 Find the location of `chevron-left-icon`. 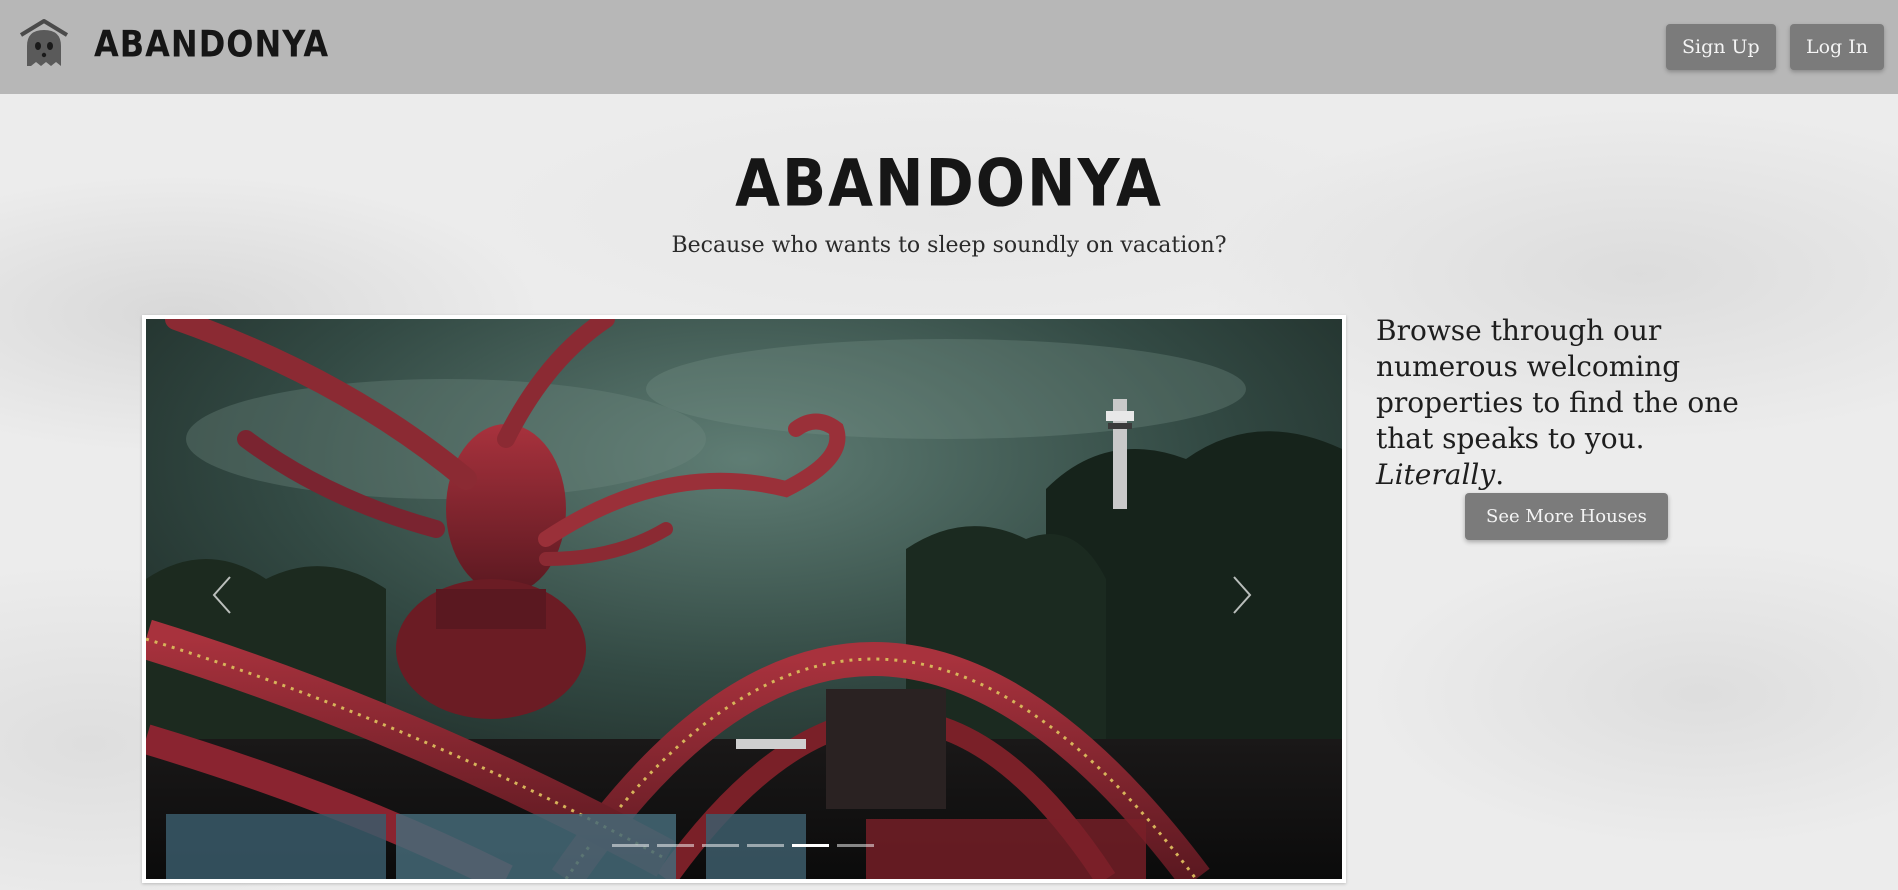

chevron-left-icon is located at coordinates (222, 595).